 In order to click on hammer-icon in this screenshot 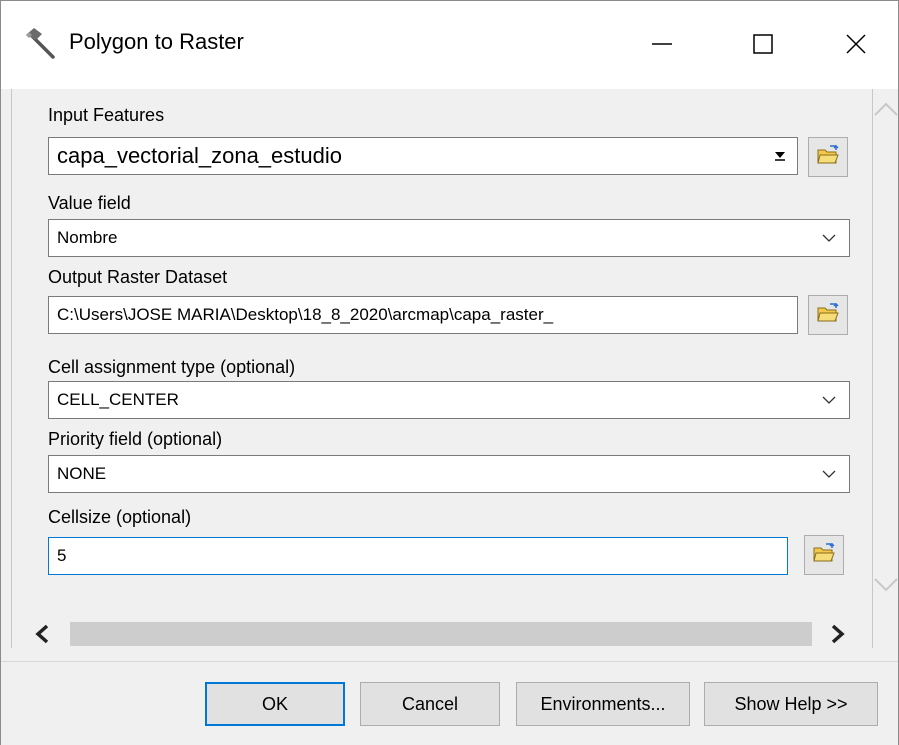, I will do `click(41, 43)`.